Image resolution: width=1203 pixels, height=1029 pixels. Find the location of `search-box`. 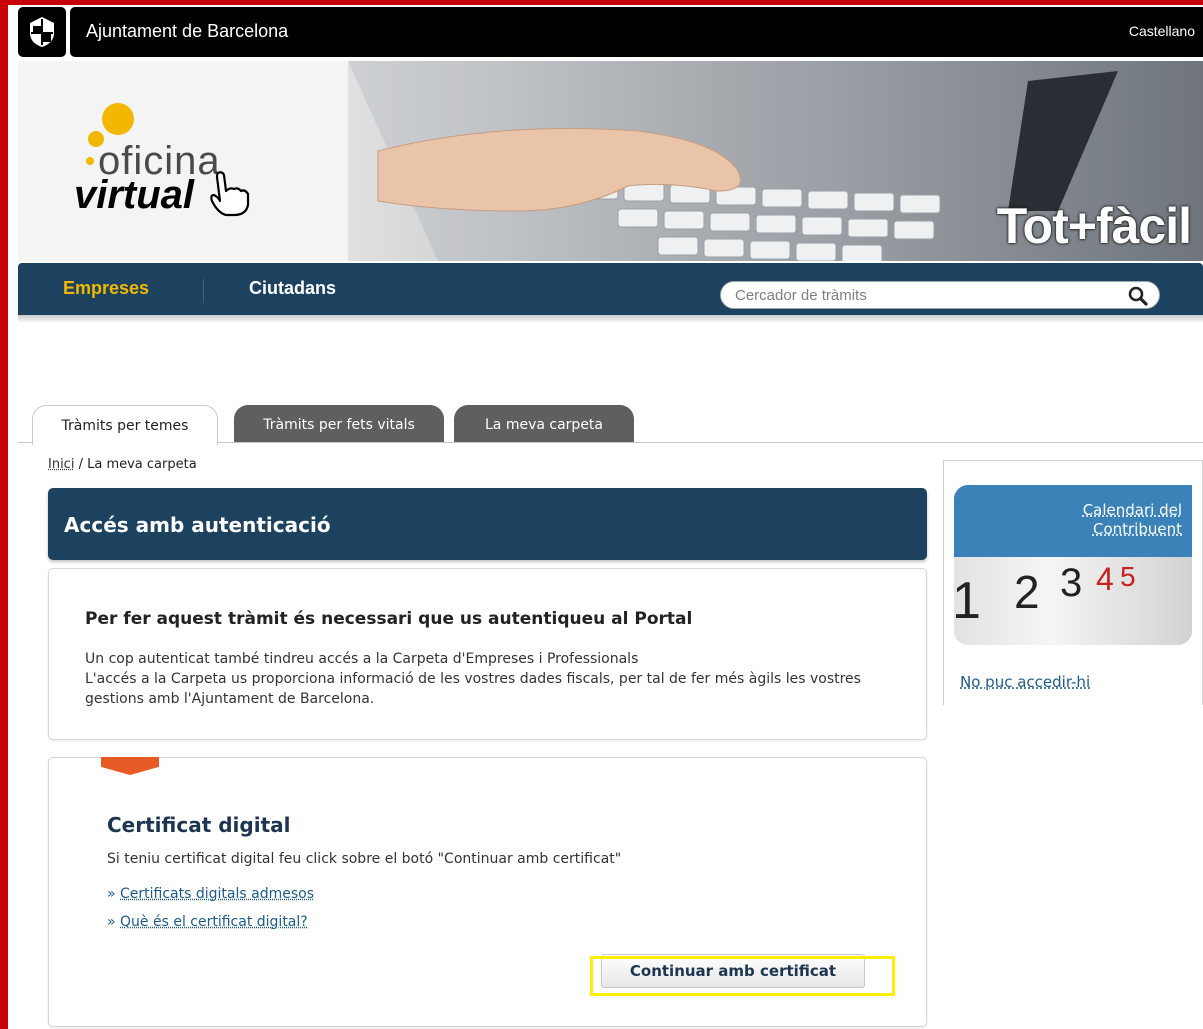

search-box is located at coordinates (940, 295).